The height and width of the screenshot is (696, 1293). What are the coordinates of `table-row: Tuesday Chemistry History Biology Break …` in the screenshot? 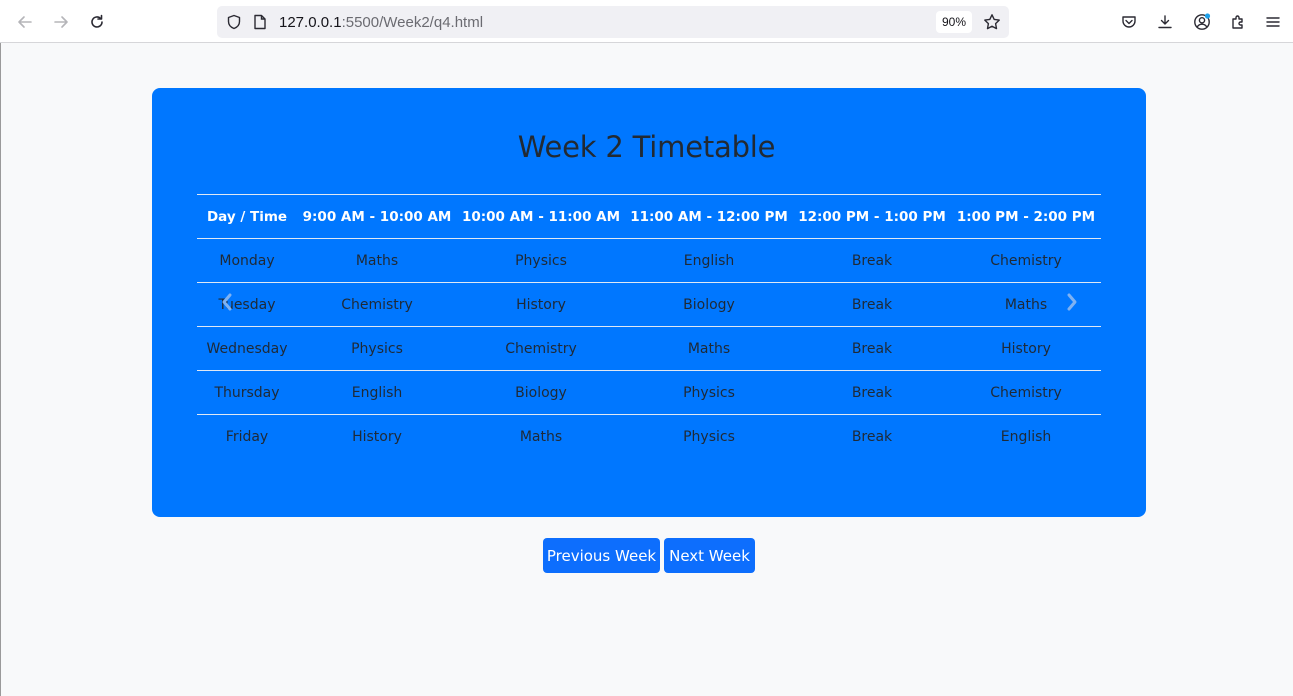 It's located at (649, 304).